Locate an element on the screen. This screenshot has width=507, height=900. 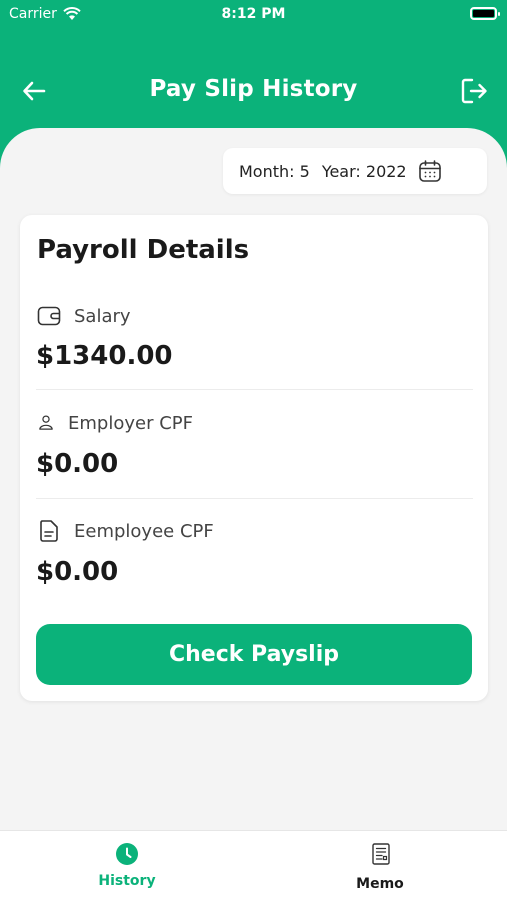
year-label: Year: 2022 is located at coordinates (364, 171).